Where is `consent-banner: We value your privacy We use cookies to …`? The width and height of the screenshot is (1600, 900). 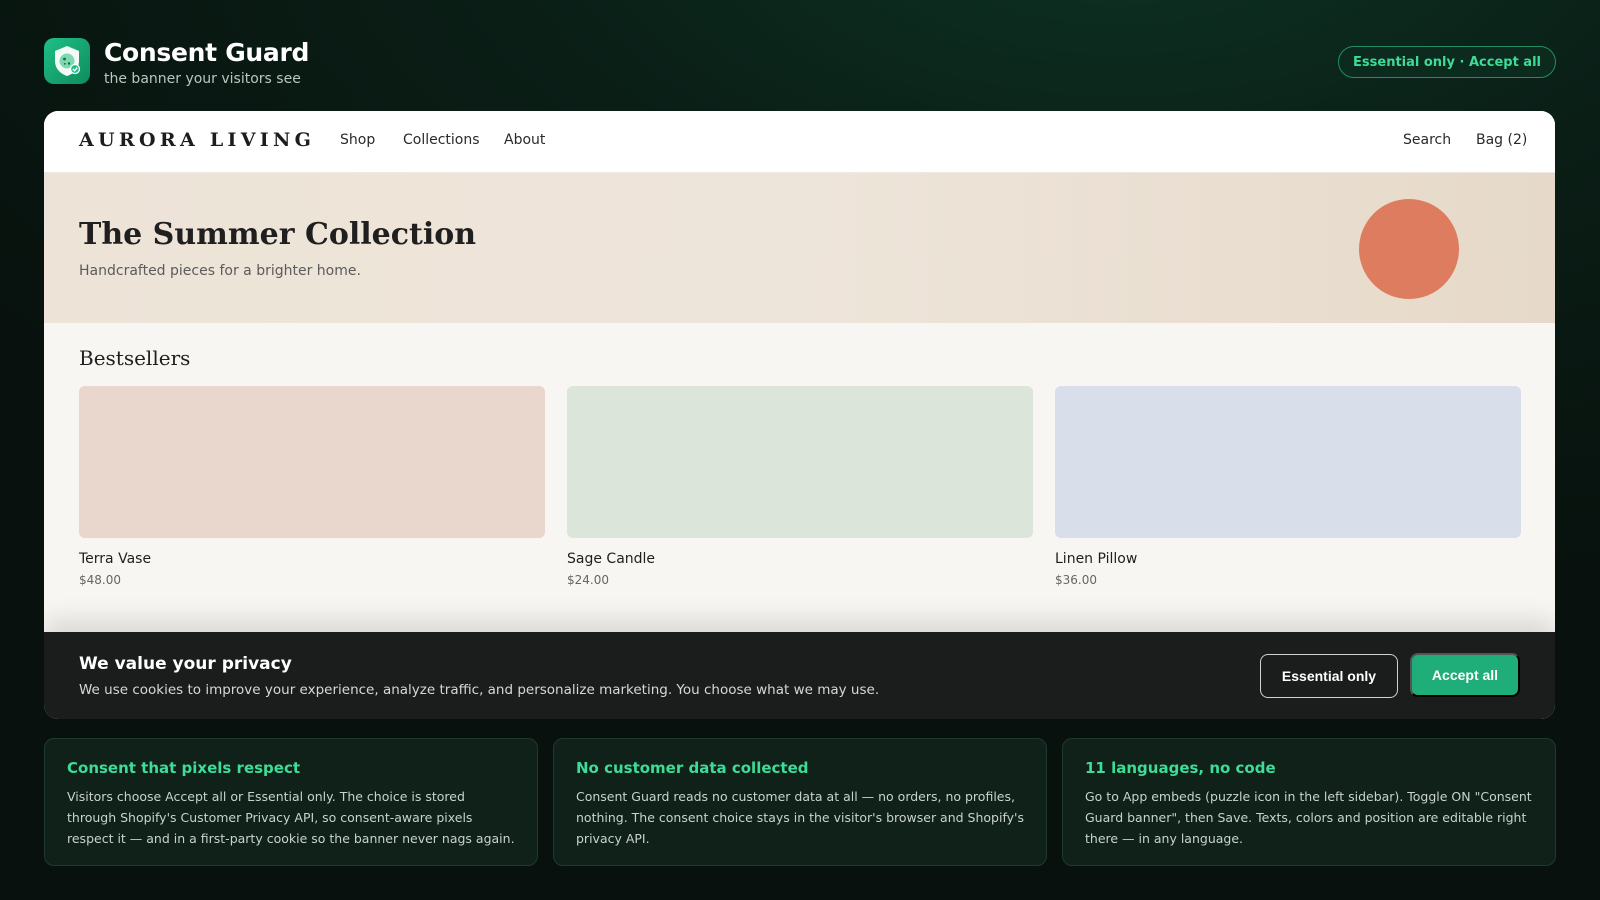
consent-banner: We value your privacy We use cookies to … is located at coordinates (799, 675).